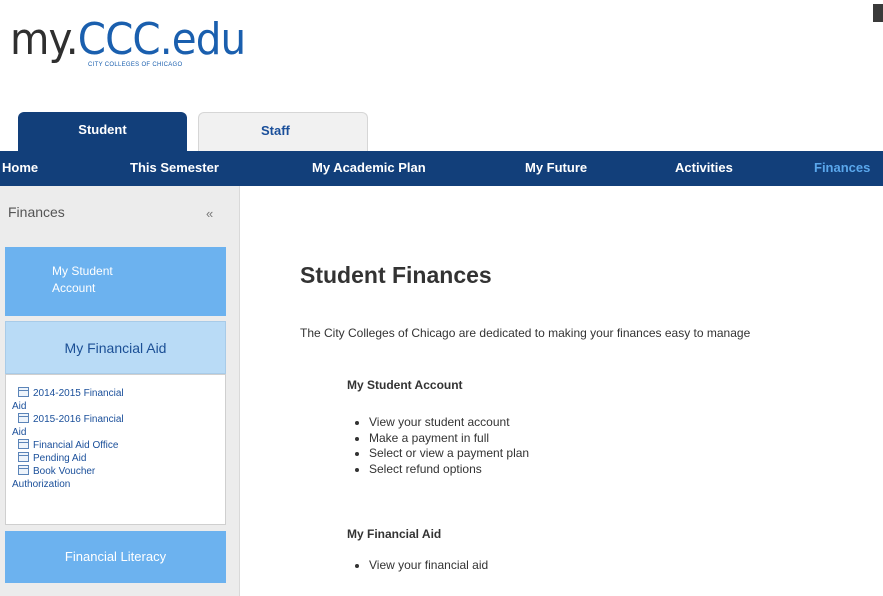  Describe the element at coordinates (116, 426) in the screenshot. I see `link-2015-2016-financial-aid: 2015-2016 Financial Aid` at that location.